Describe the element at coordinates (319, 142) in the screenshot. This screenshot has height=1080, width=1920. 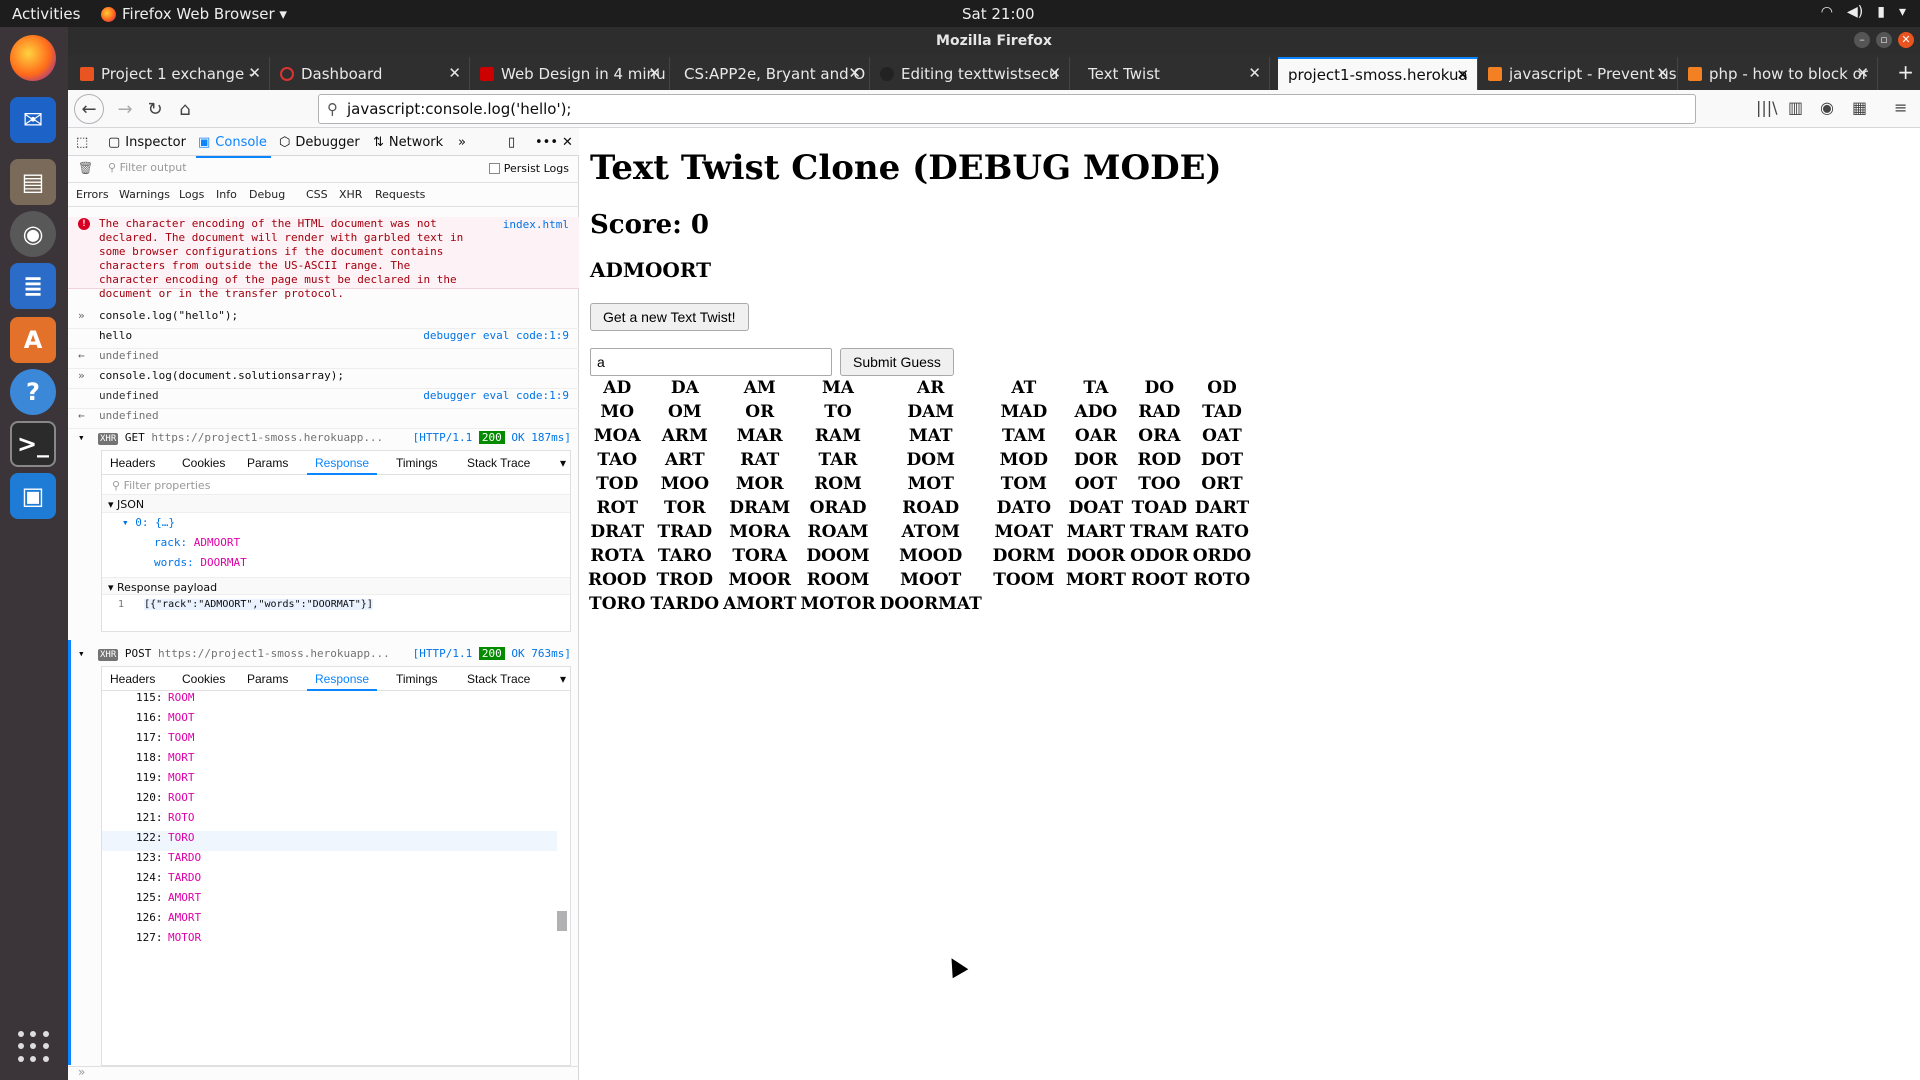
I see `tab-debugger: ⬡ Debugger` at that location.